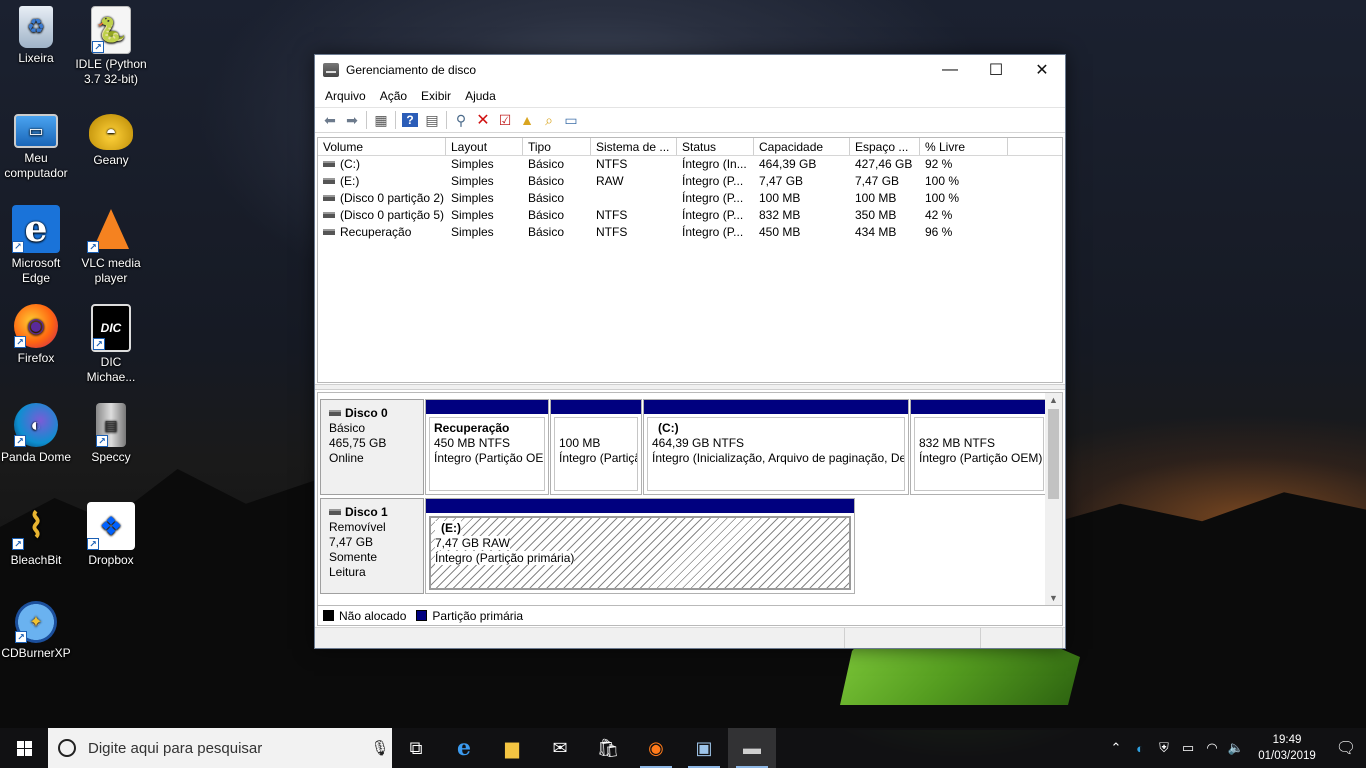  Describe the element at coordinates (549, 120) in the screenshot. I see `search-folder-icon: ⌕` at that location.